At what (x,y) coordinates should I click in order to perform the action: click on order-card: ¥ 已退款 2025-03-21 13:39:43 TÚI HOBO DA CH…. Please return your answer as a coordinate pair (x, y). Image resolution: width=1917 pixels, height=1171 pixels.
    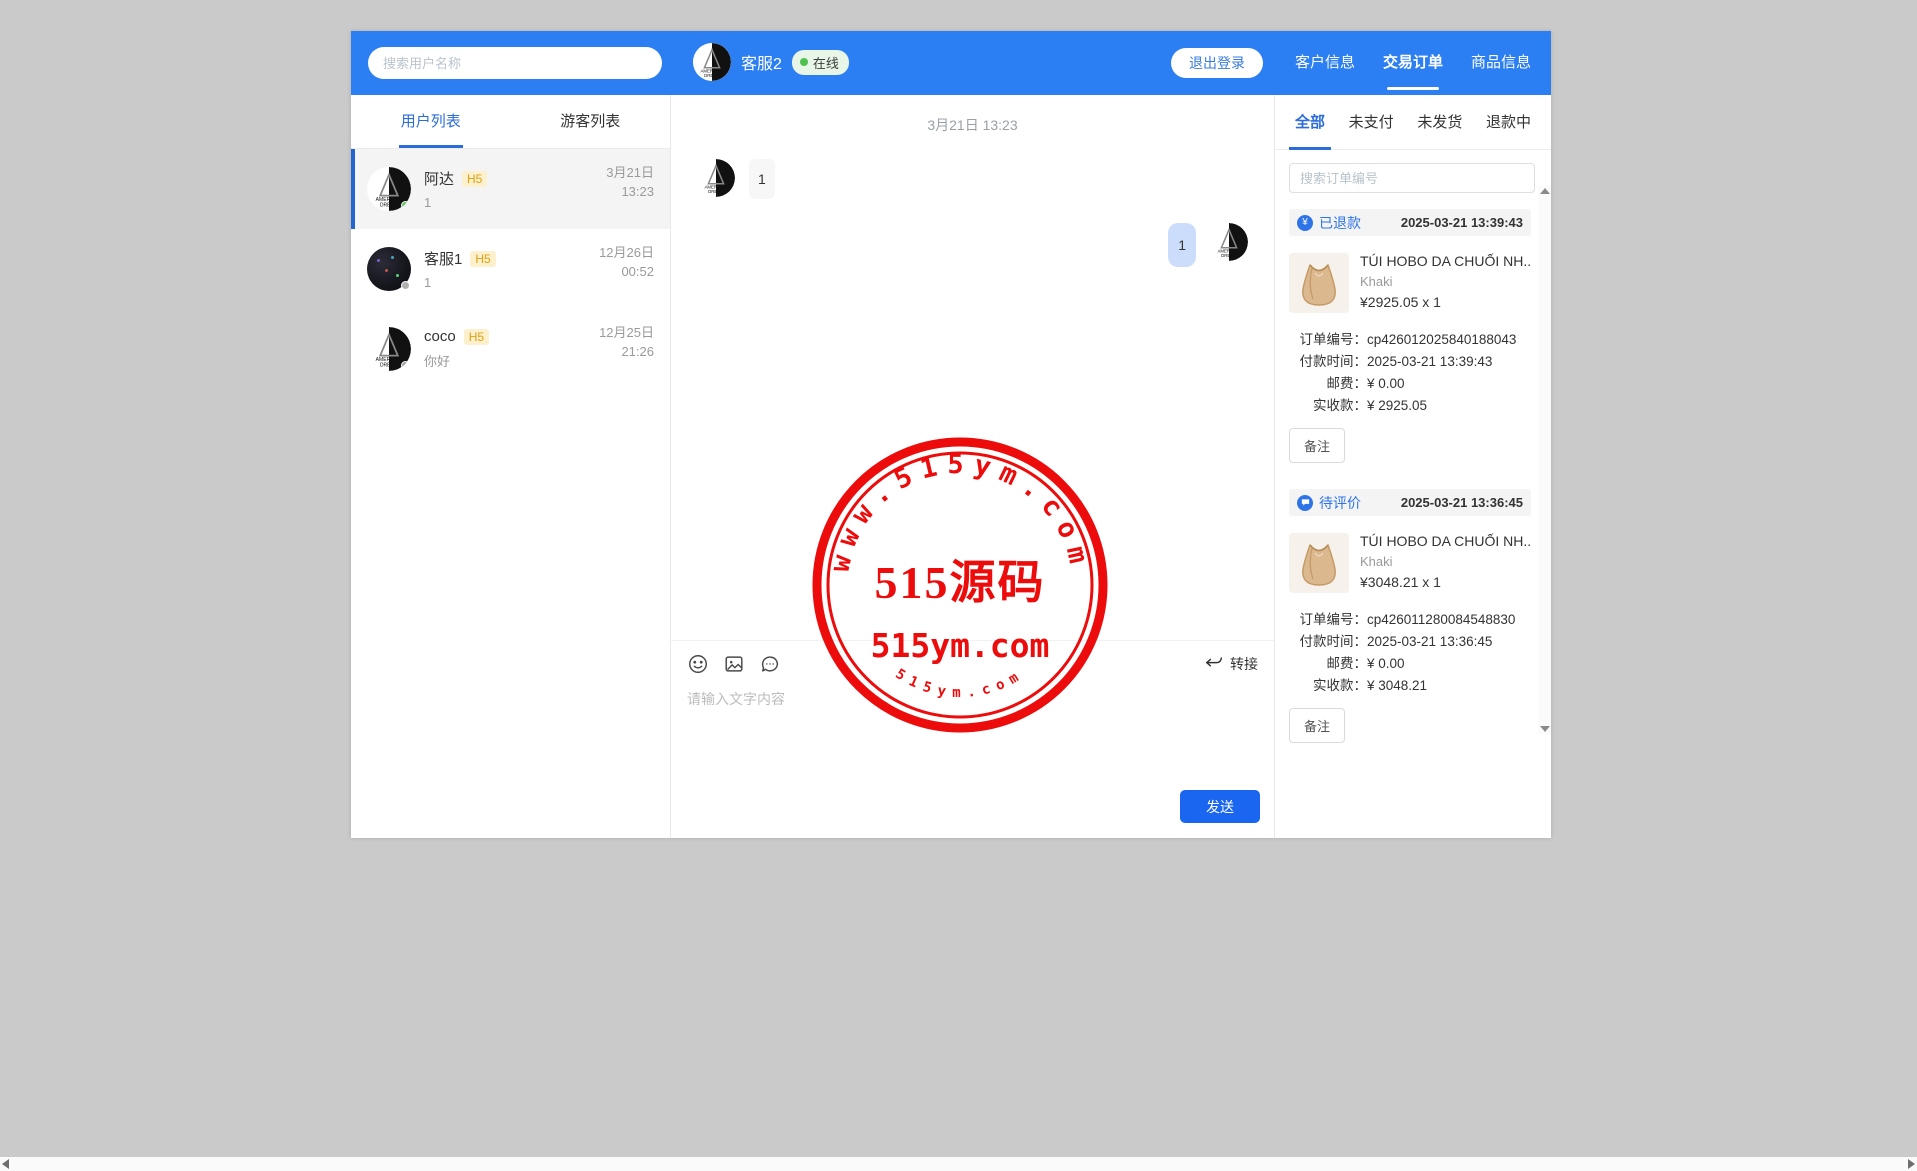
    Looking at the image, I should click on (1410, 336).